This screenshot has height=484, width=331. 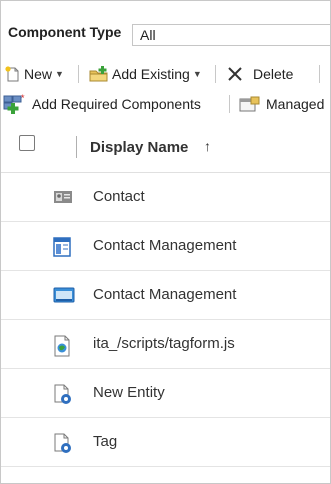 I want to click on row-label: ita_/scripts/tagform.js, so click(x=164, y=343).